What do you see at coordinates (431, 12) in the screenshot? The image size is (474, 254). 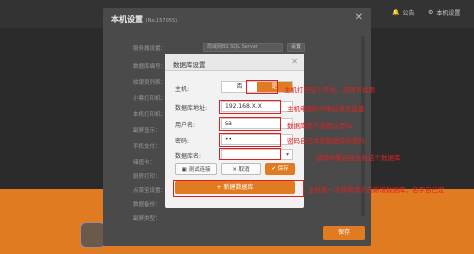 I see `gear-icon: ⚙` at bounding box center [431, 12].